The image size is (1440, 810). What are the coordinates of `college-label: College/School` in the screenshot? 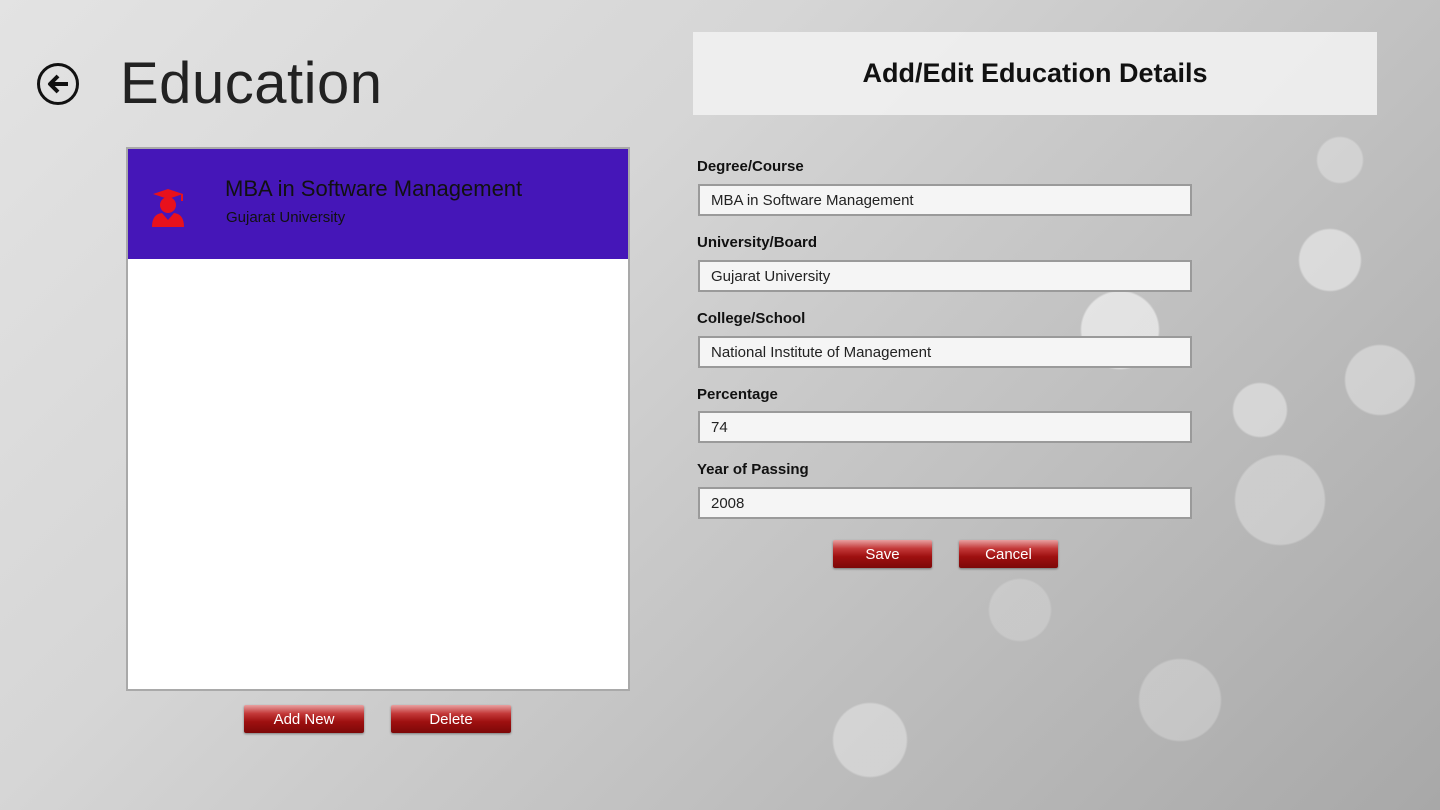 It's located at (751, 318).